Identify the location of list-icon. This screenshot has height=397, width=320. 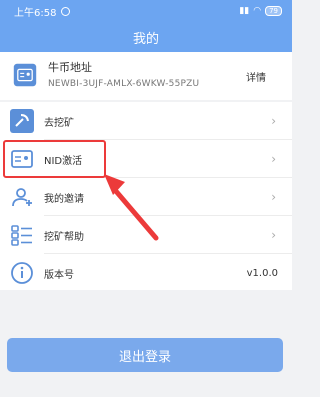
(22, 235).